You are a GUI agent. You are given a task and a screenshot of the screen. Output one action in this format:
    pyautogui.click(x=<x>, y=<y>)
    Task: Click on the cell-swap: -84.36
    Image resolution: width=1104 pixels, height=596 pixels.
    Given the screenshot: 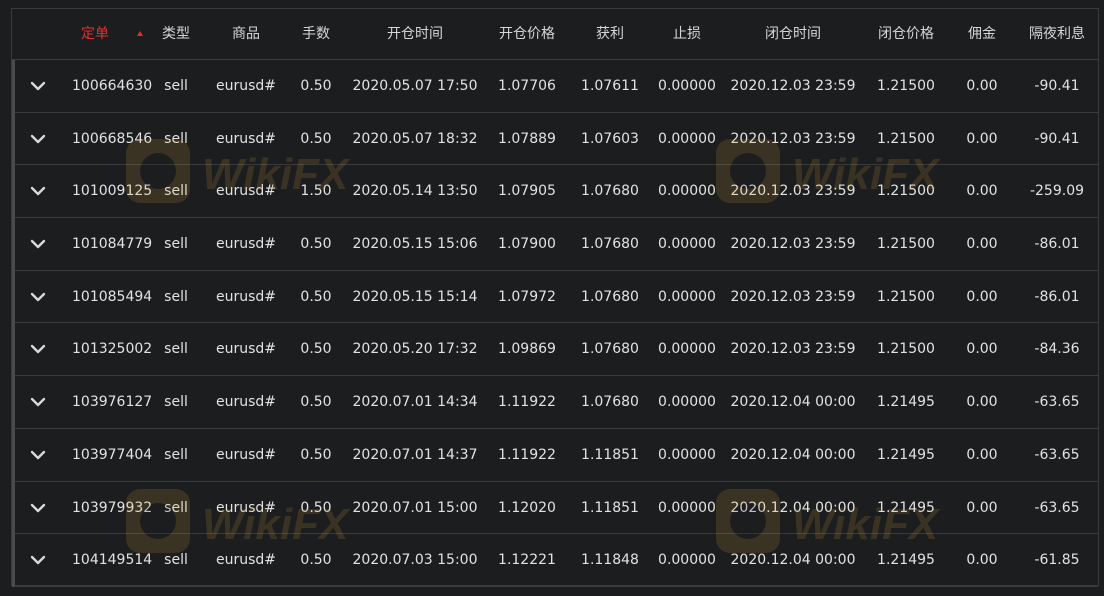 What is the action you would take?
    pyautogui.click(x=1057, y=349)
    